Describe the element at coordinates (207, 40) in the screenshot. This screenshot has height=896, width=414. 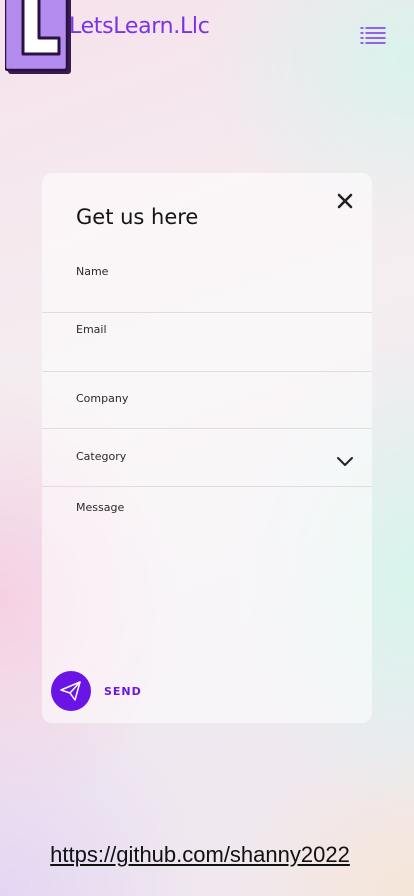
I see `site-header: LetsLearn.Llc` at that location.